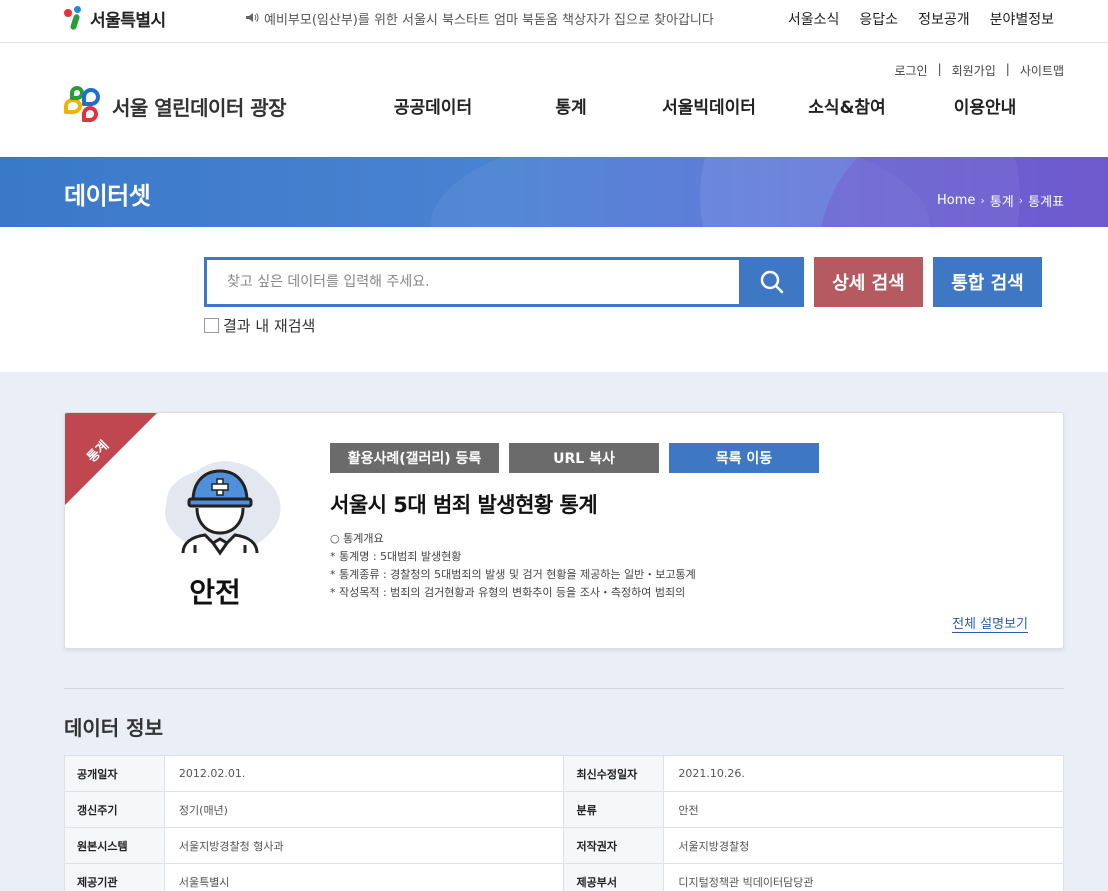 This screenshot has width=1108, height=891. What do you see at coordinates (863, 809) in the screenshot?
I see `info-value: 안전` at bounding box center [863, 809].